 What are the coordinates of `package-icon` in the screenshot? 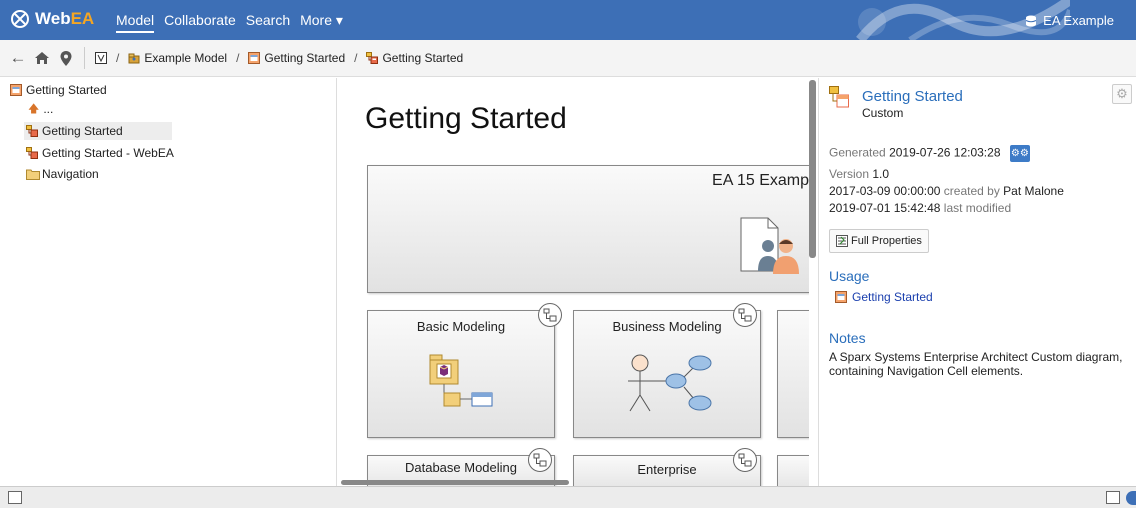 It's located at (134, 58).